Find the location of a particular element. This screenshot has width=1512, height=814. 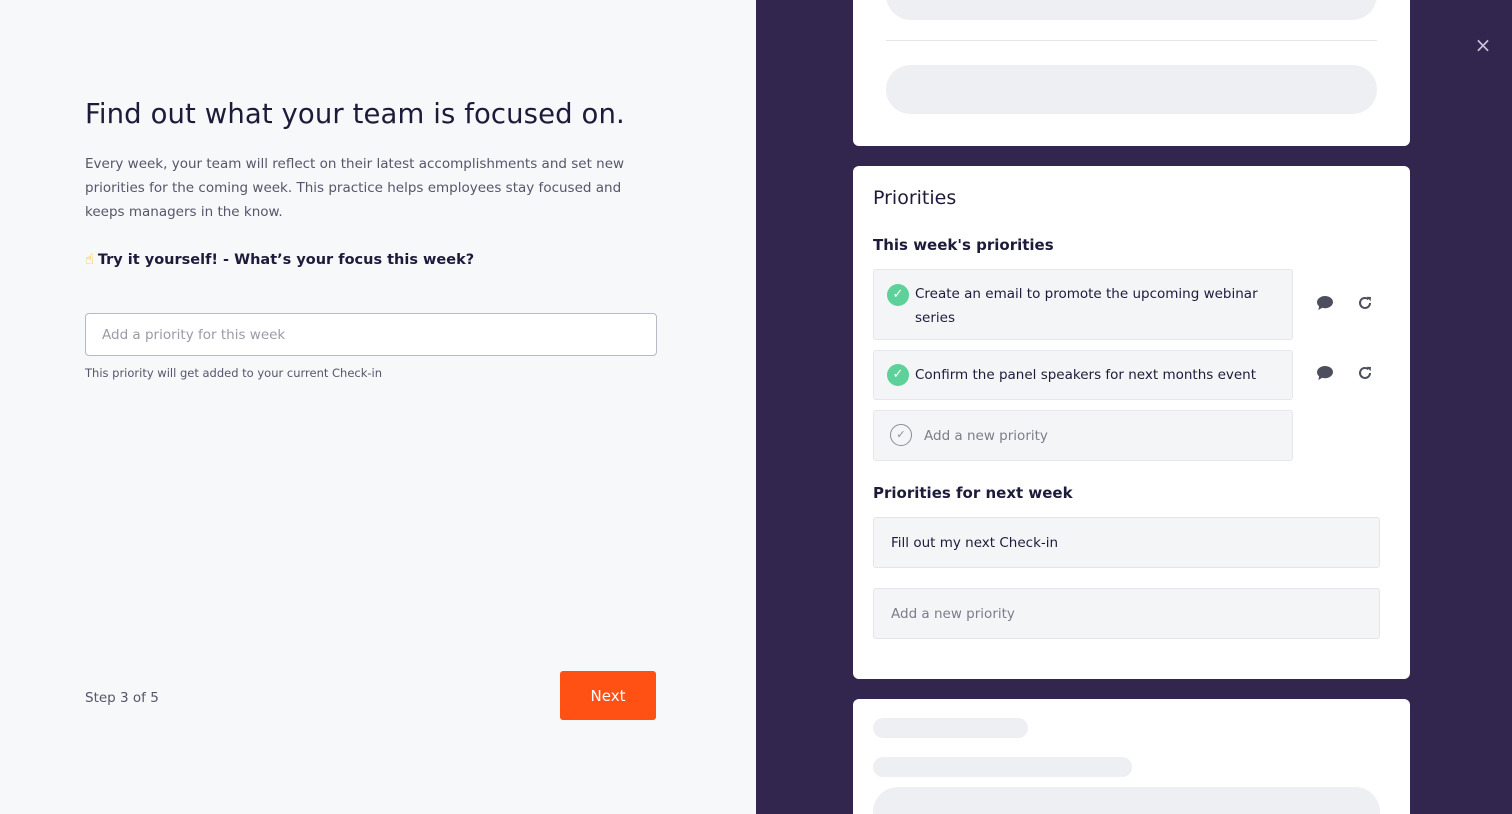

close-icon: × is located at coordinates (1483, 45).